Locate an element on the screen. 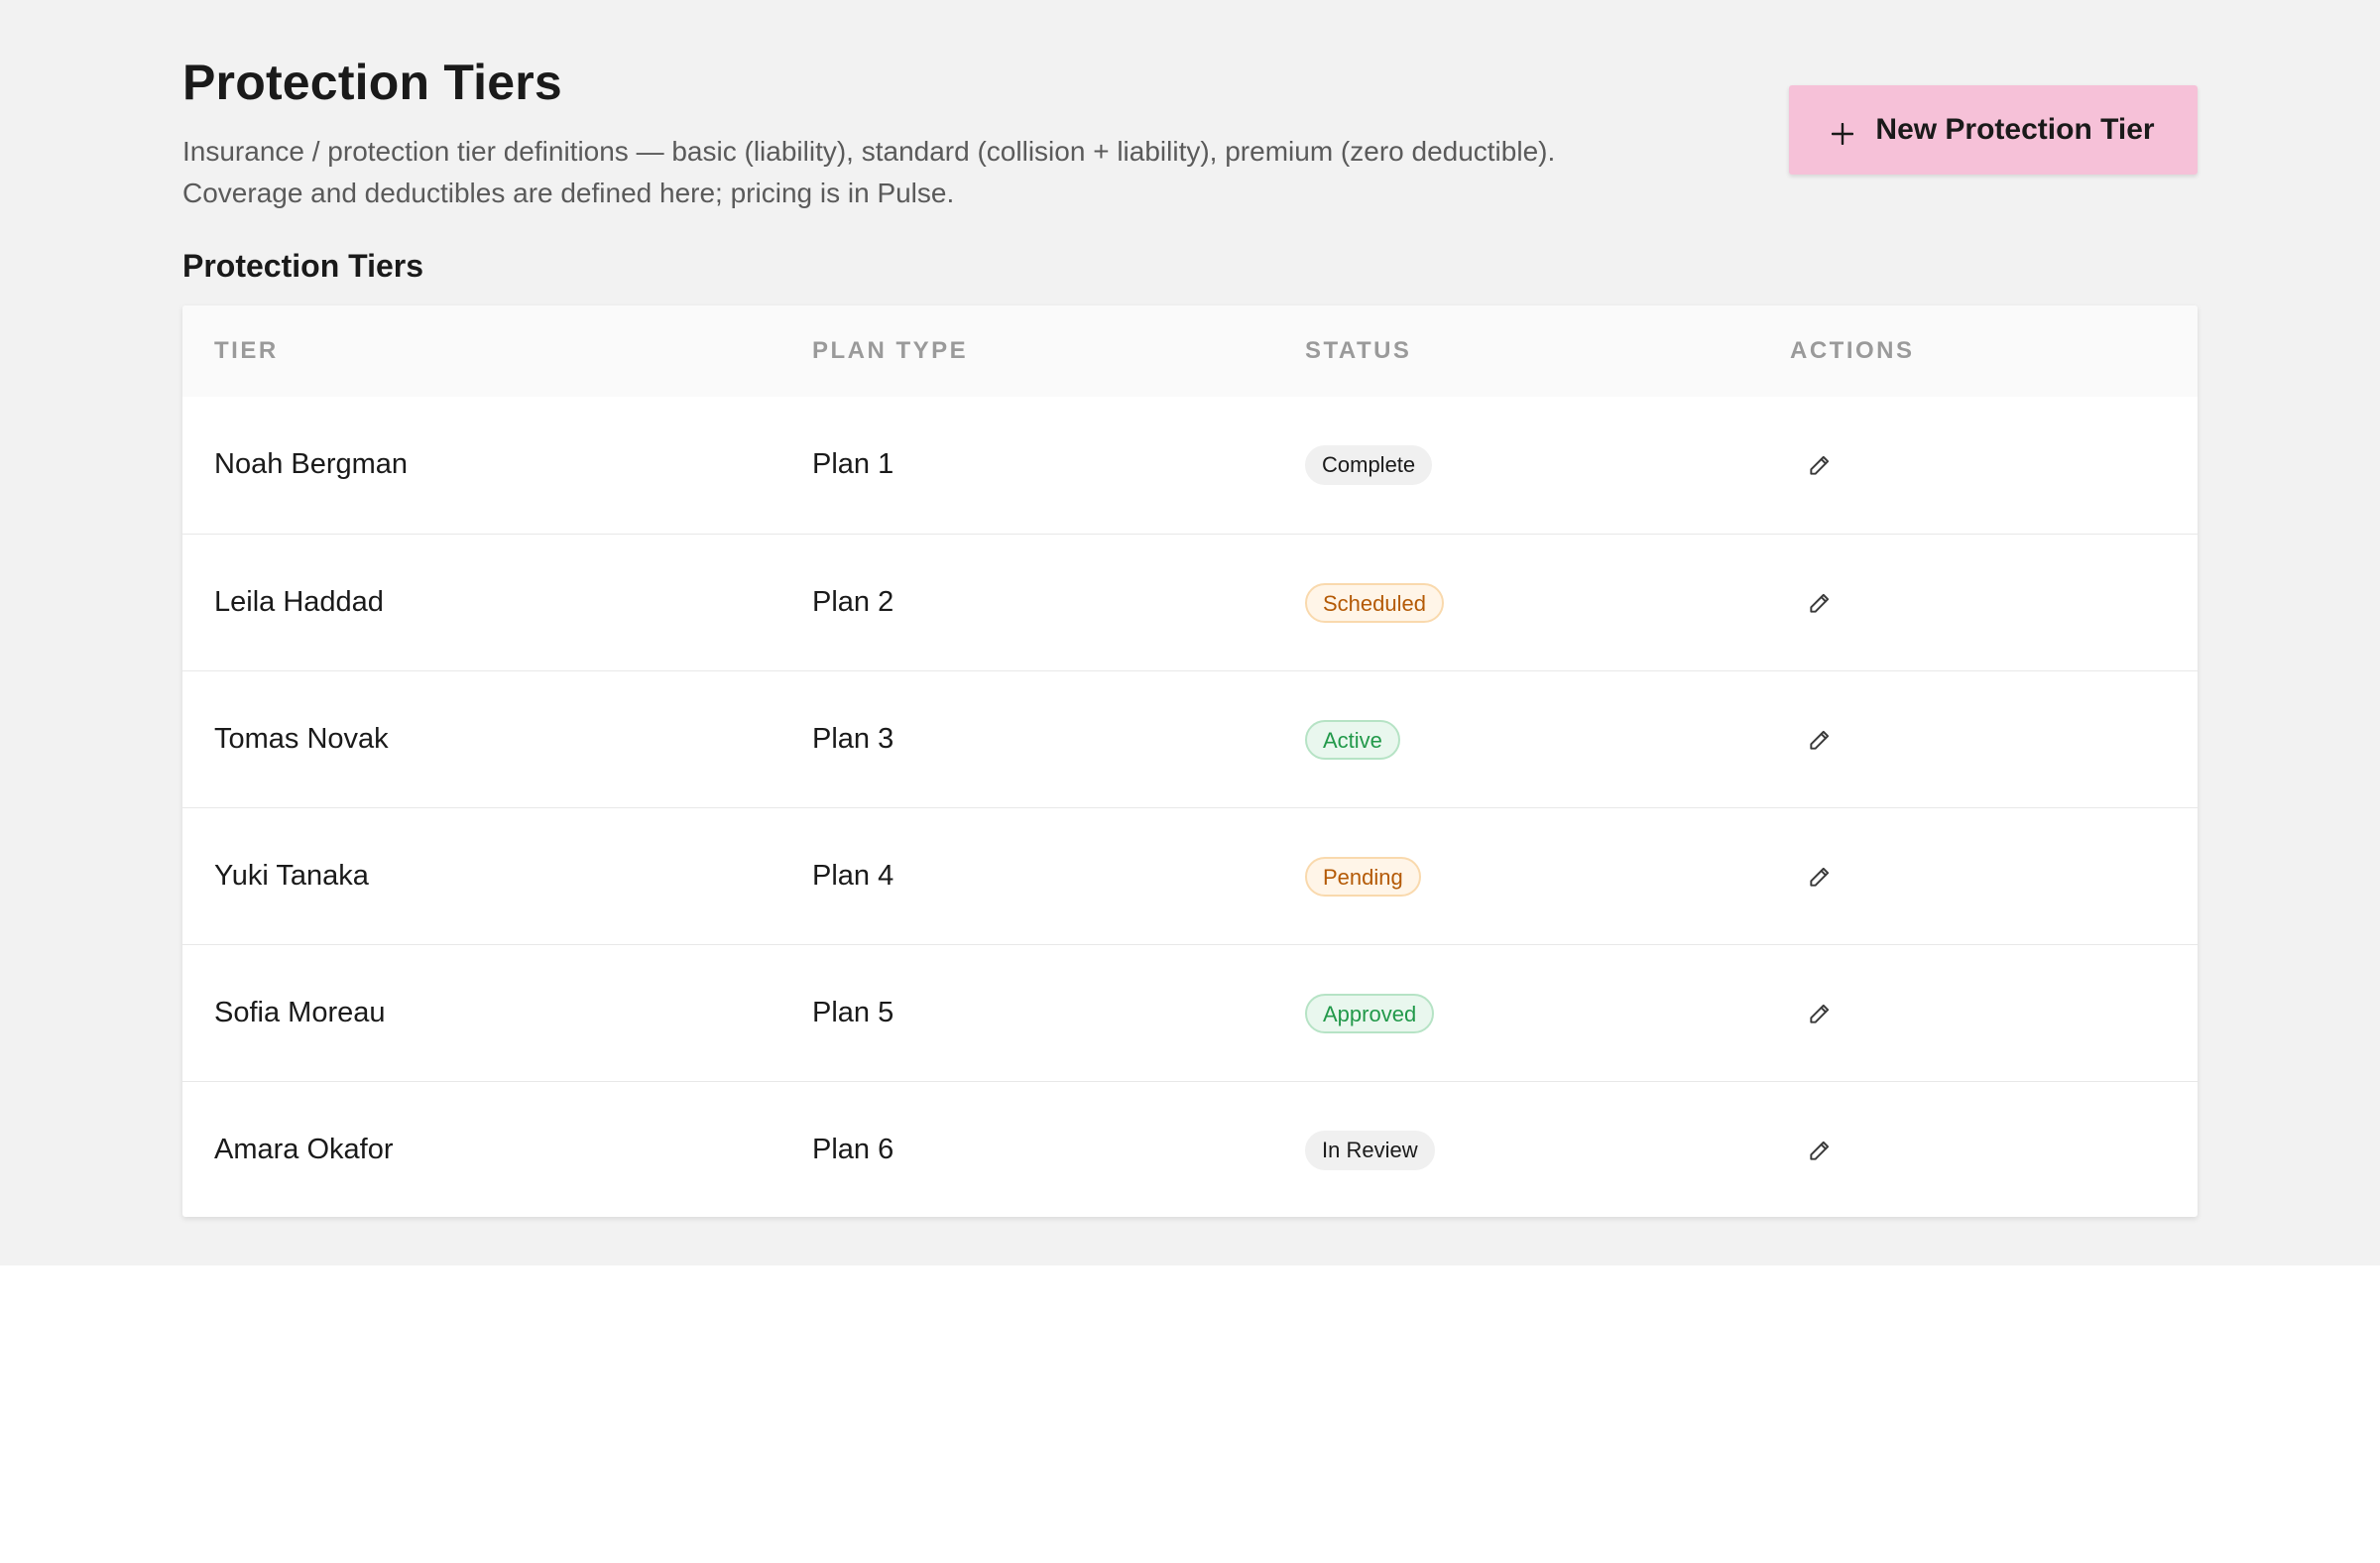 The image size is (2380, 1563). section-title: Protection Tiers is located at coordinates (303, 266).